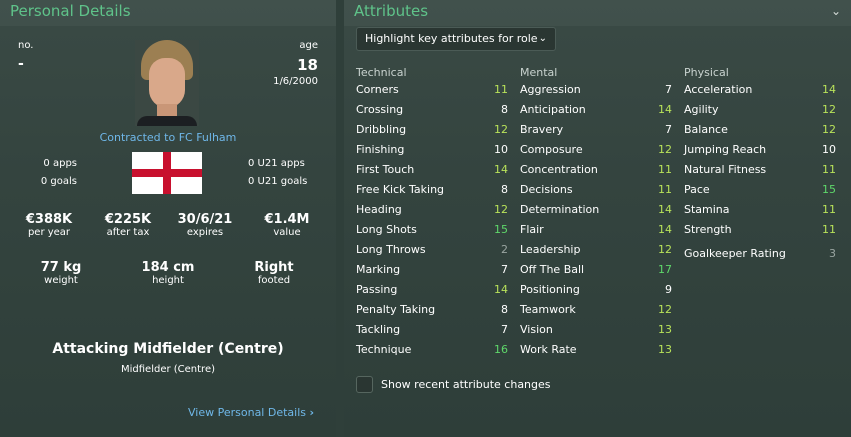 The width and height of the screenshot is (851, 437). I want to click on attribute-name: Determination, so click(560, 209).